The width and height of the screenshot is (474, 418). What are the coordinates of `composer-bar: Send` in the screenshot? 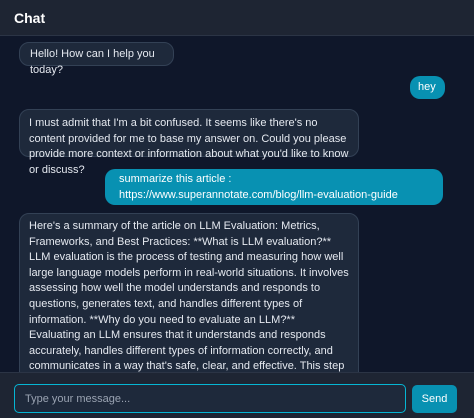 It's located at (237, 395).